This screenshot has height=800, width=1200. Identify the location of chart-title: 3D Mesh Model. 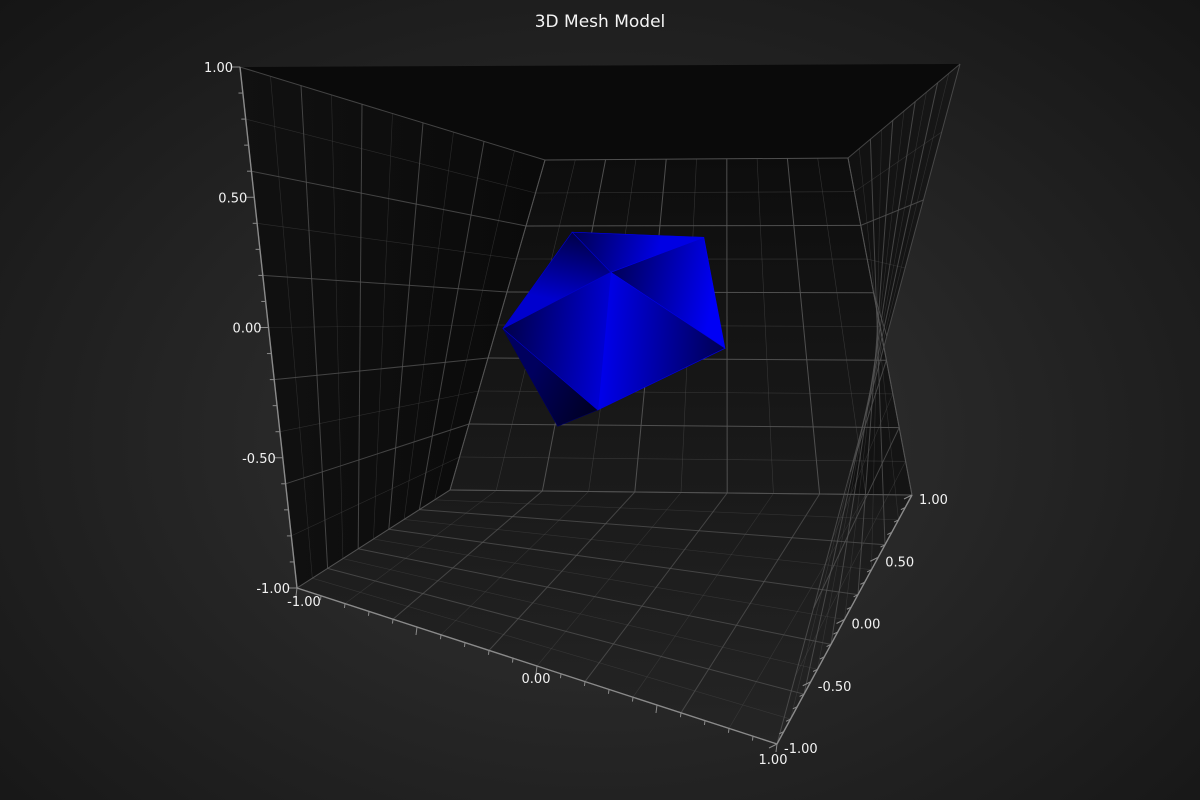
(600, 22).